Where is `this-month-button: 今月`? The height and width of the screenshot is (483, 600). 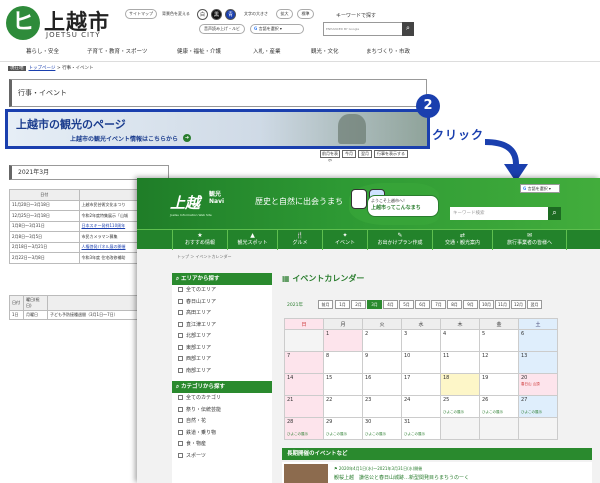 this-month-button: 今月 is located at coordinates (349, 154).